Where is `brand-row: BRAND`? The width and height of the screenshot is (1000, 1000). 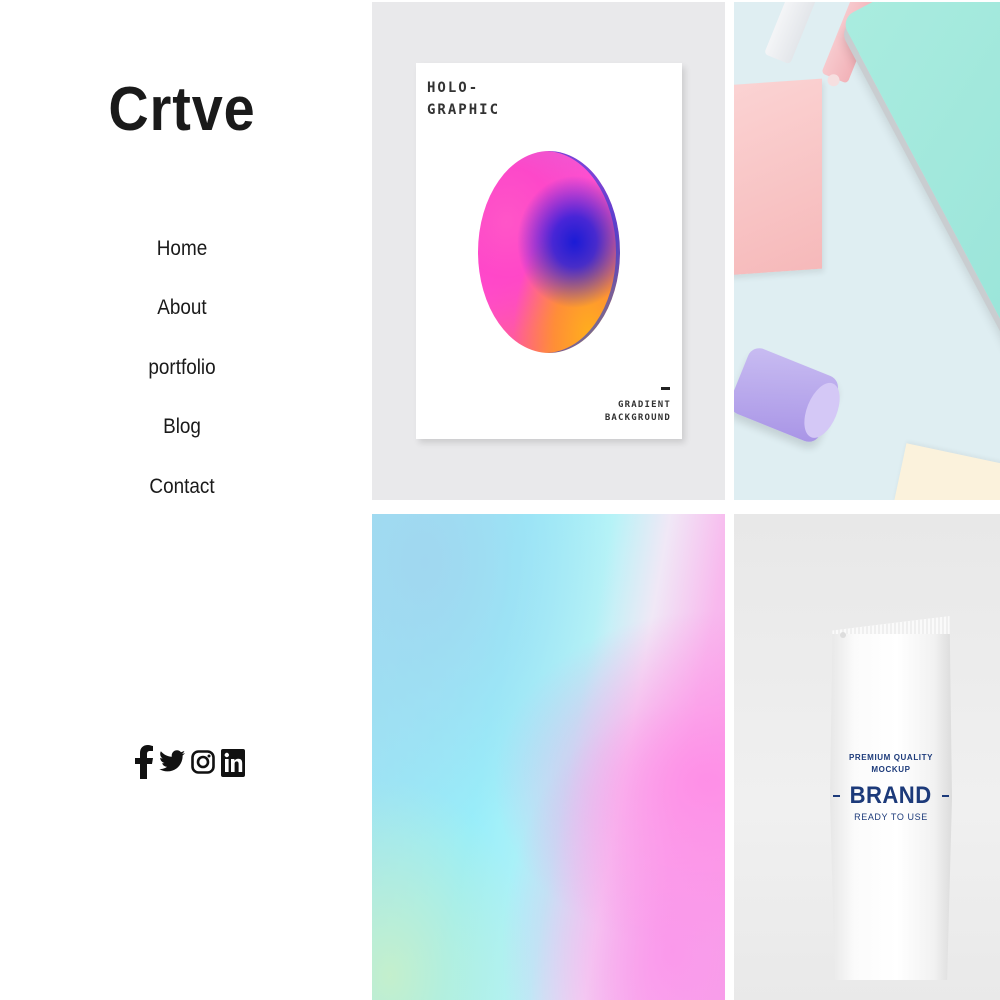 brand-row: BRAND is located at coordinates (891, 796).